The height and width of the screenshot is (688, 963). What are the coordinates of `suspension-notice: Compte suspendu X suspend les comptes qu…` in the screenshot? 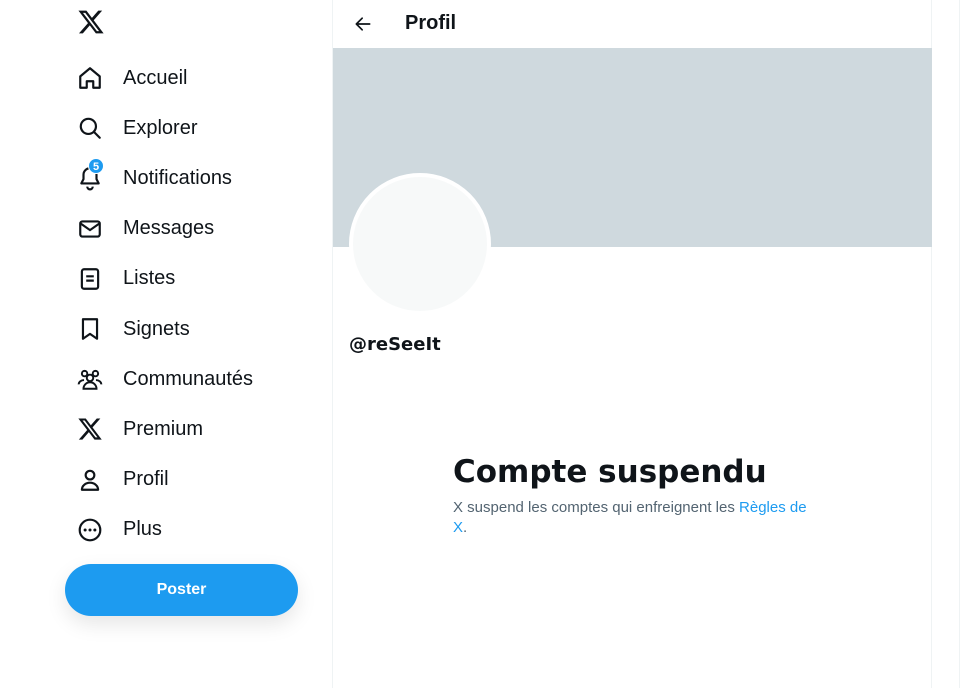 It's located at (633, 495).